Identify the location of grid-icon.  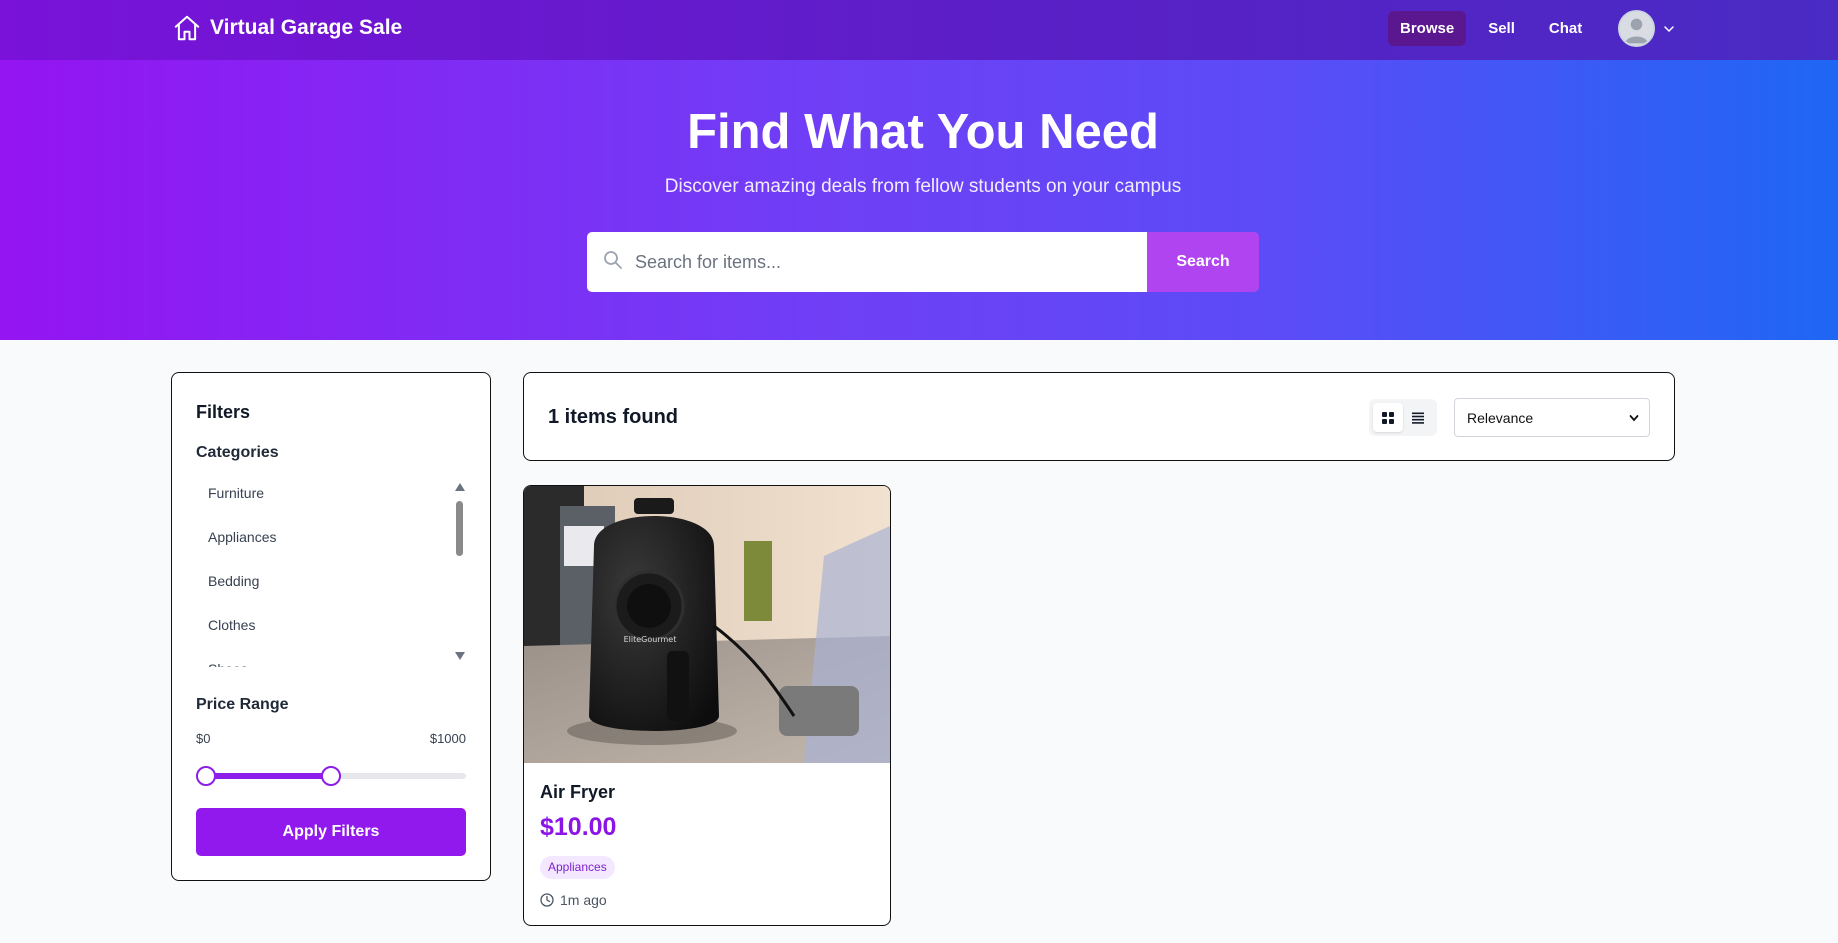
(1388, 417).